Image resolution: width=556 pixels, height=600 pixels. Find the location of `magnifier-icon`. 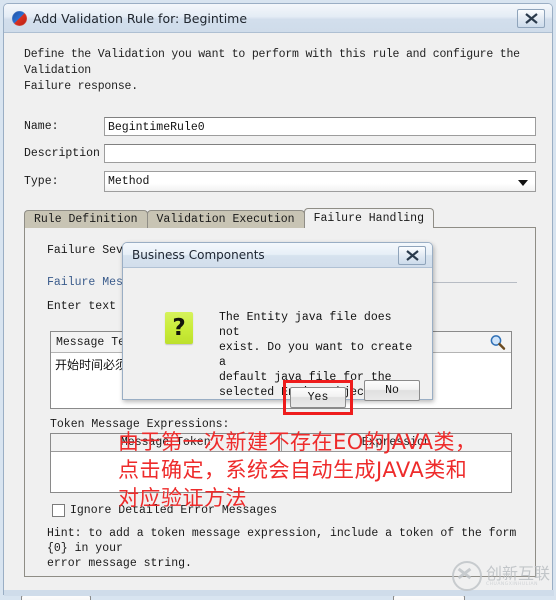

magnifier-icon is located at coordinates (497, 344).